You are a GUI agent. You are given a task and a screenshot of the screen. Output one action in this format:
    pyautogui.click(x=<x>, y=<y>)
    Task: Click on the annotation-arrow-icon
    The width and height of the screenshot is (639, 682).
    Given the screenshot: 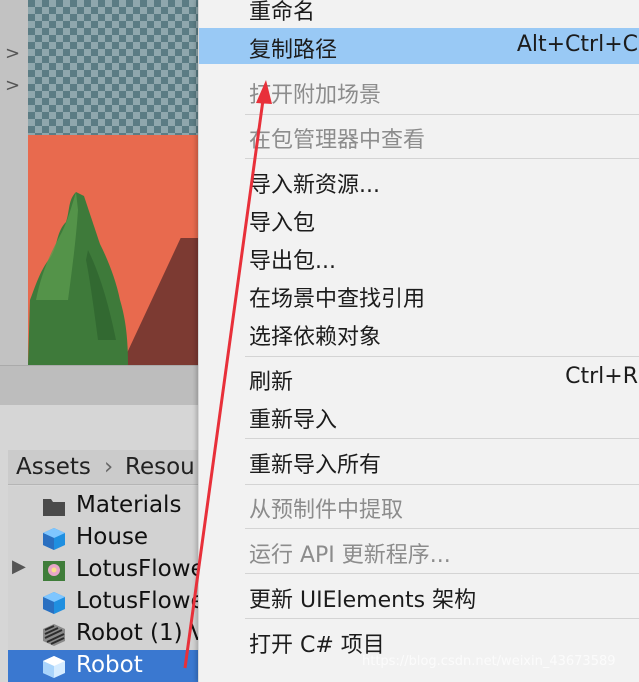 What is the action you would take?
    pyautogui.click(x=227, y=374)
    